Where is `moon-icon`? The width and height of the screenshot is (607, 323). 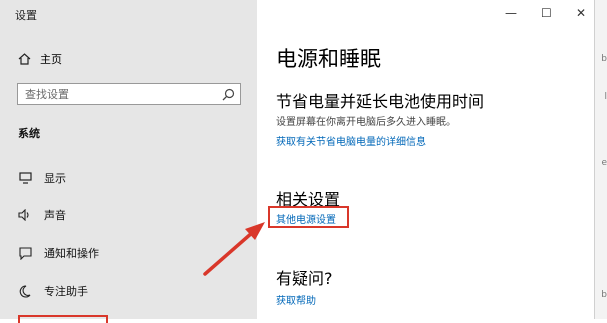 moon-icon is located at coordinates (25, 291).